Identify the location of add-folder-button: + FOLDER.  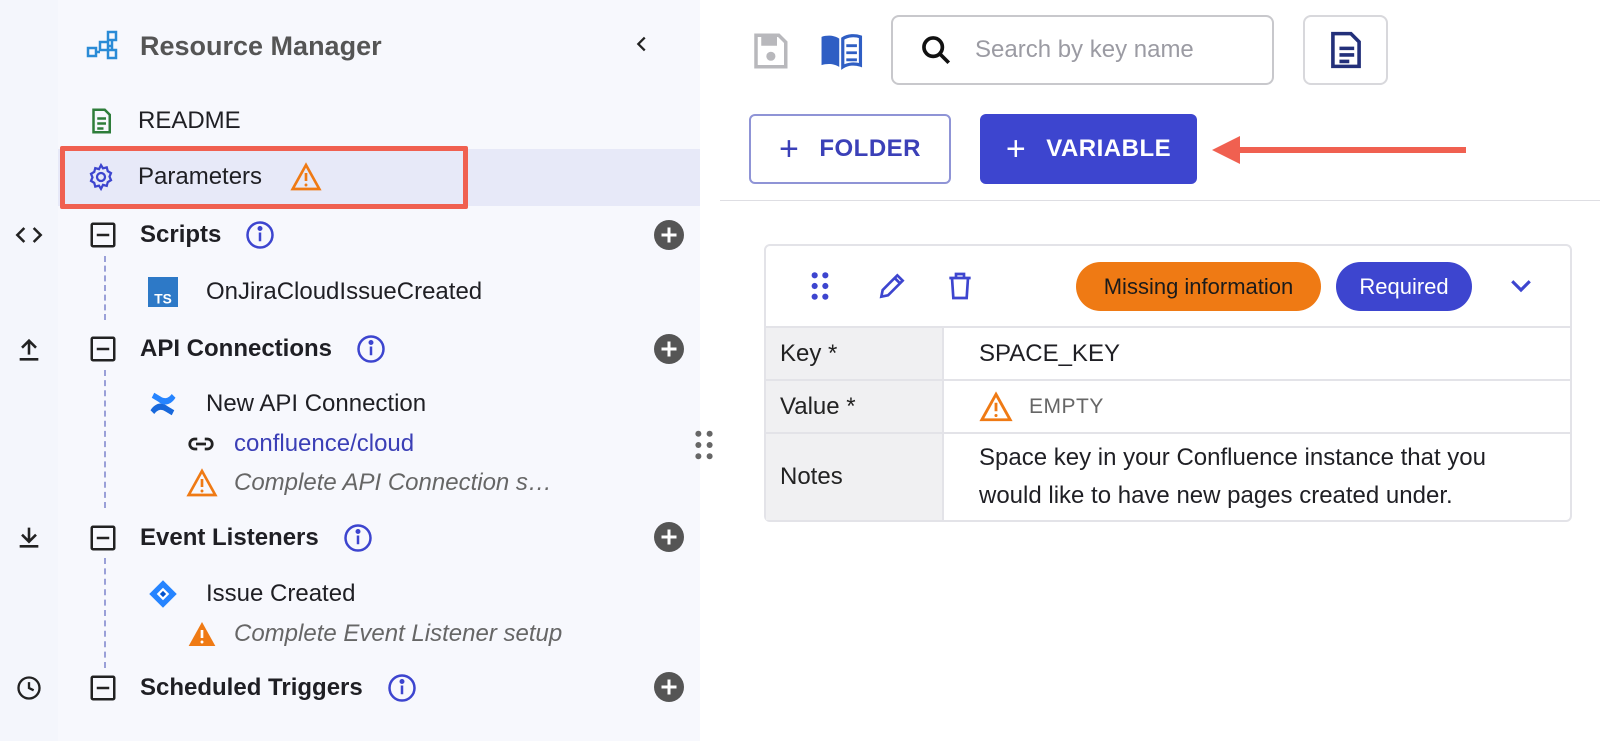
(850, 149).